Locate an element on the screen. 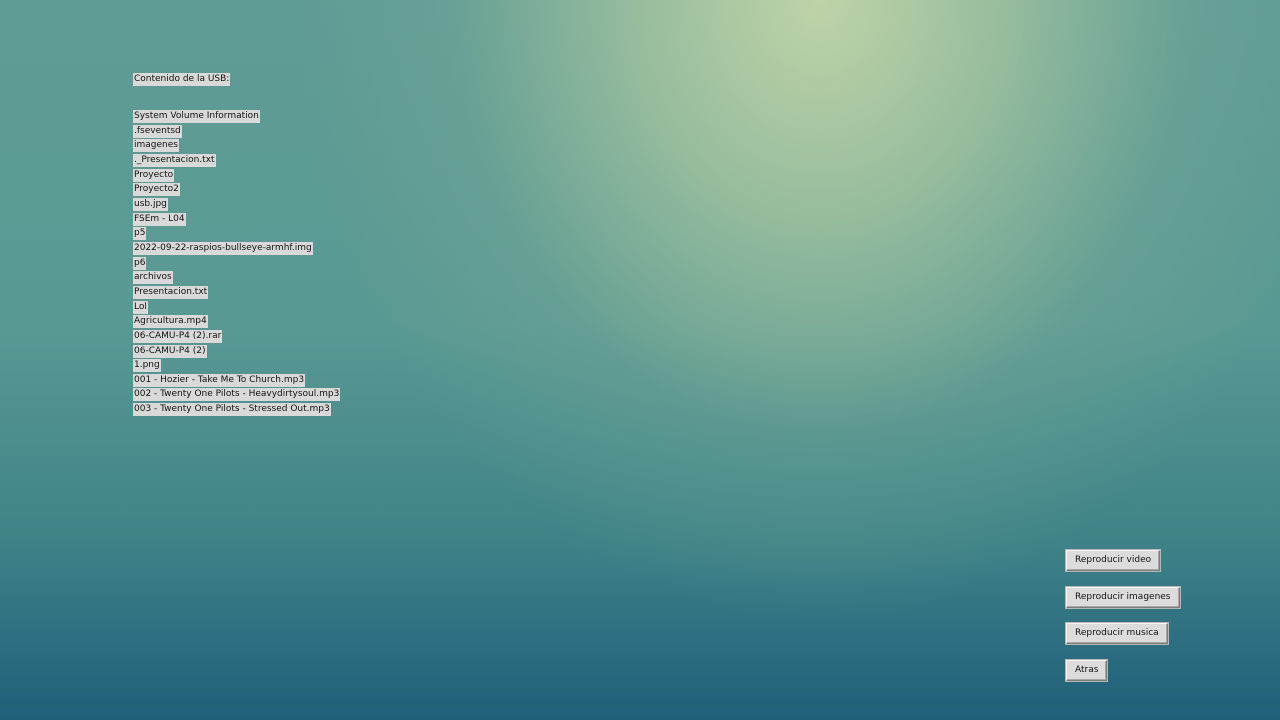  back-button: Atras is located at coordinates (1087, 670).